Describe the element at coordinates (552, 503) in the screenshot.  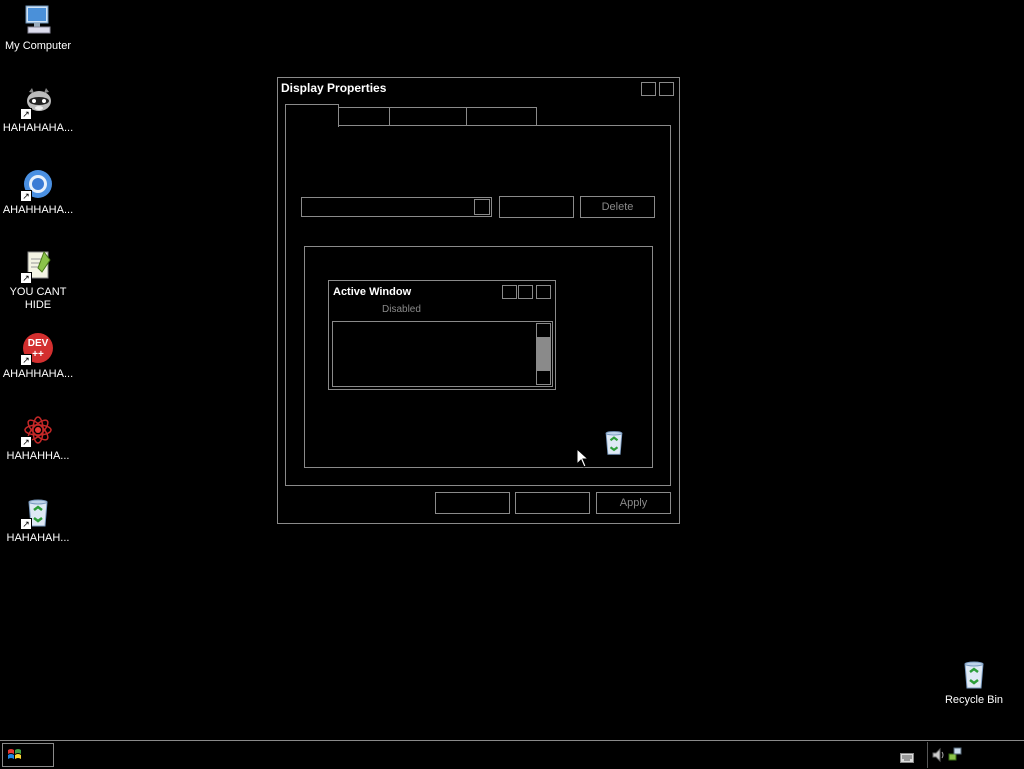
I see `cancel-button` at that location.